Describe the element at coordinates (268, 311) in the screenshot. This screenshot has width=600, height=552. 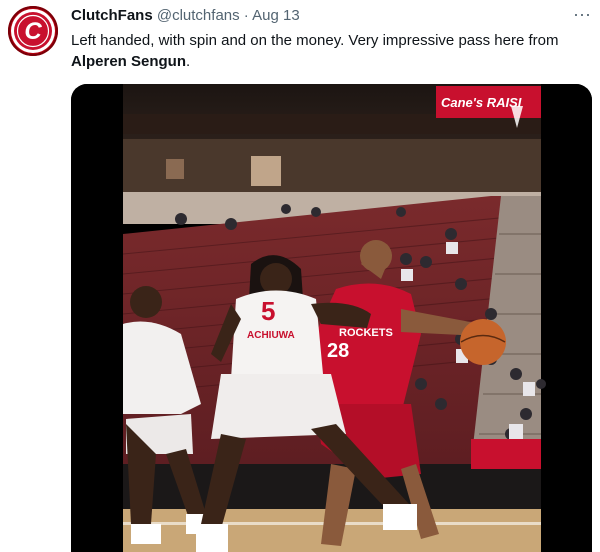
I see `jersey-white-number: 5` at that location.